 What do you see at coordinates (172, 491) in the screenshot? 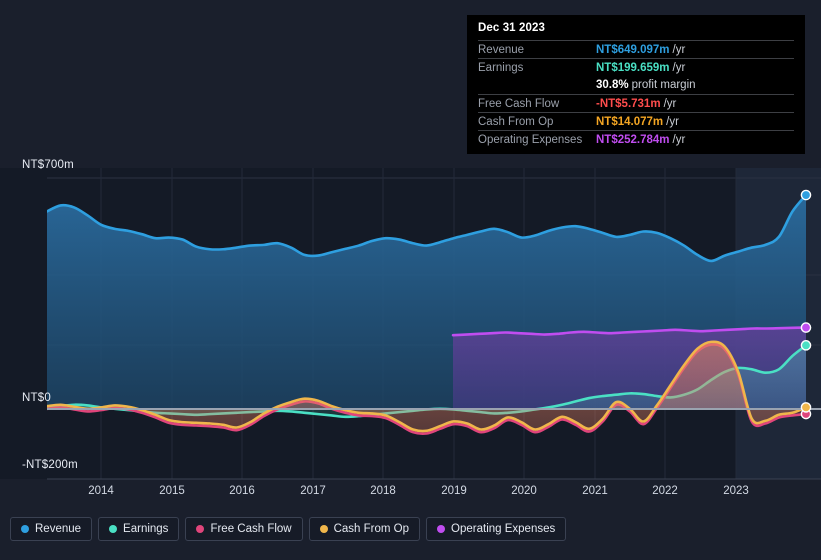
I see `x-axis-label-2015: 2015` at bounding box center [172, 491].